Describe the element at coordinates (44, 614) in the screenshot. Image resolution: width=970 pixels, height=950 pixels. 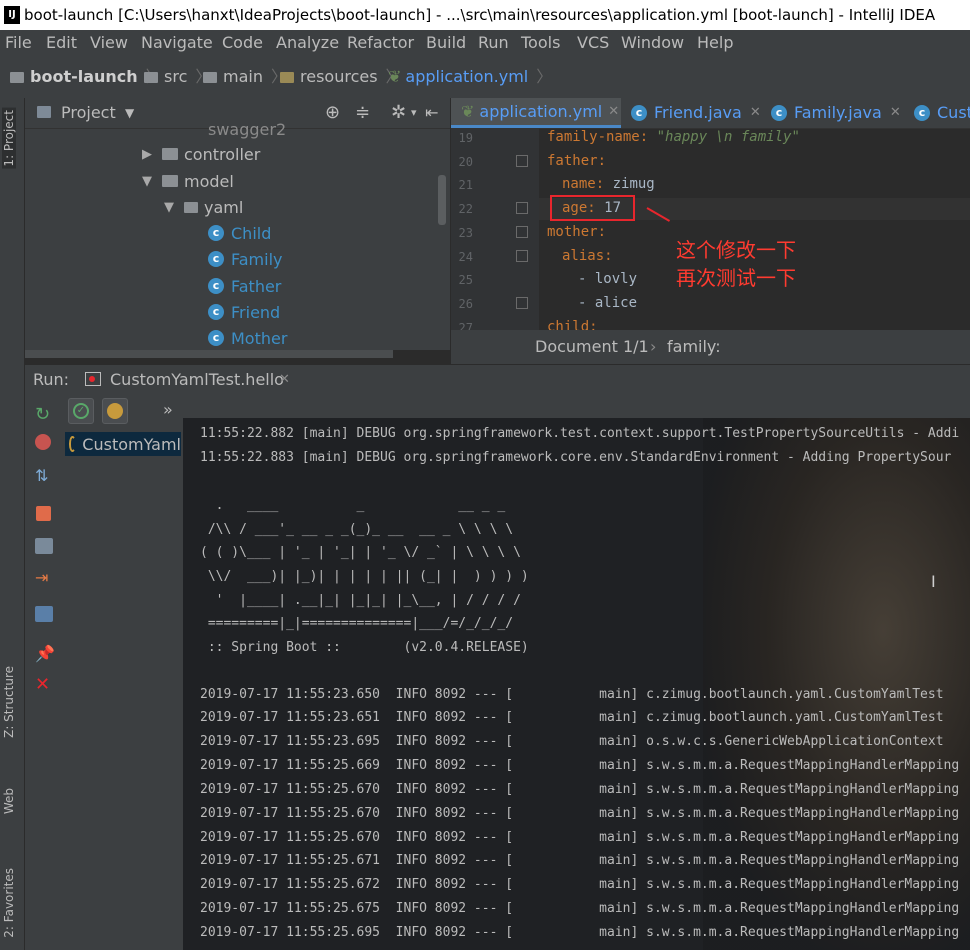
I see `layout-icon` at that location.